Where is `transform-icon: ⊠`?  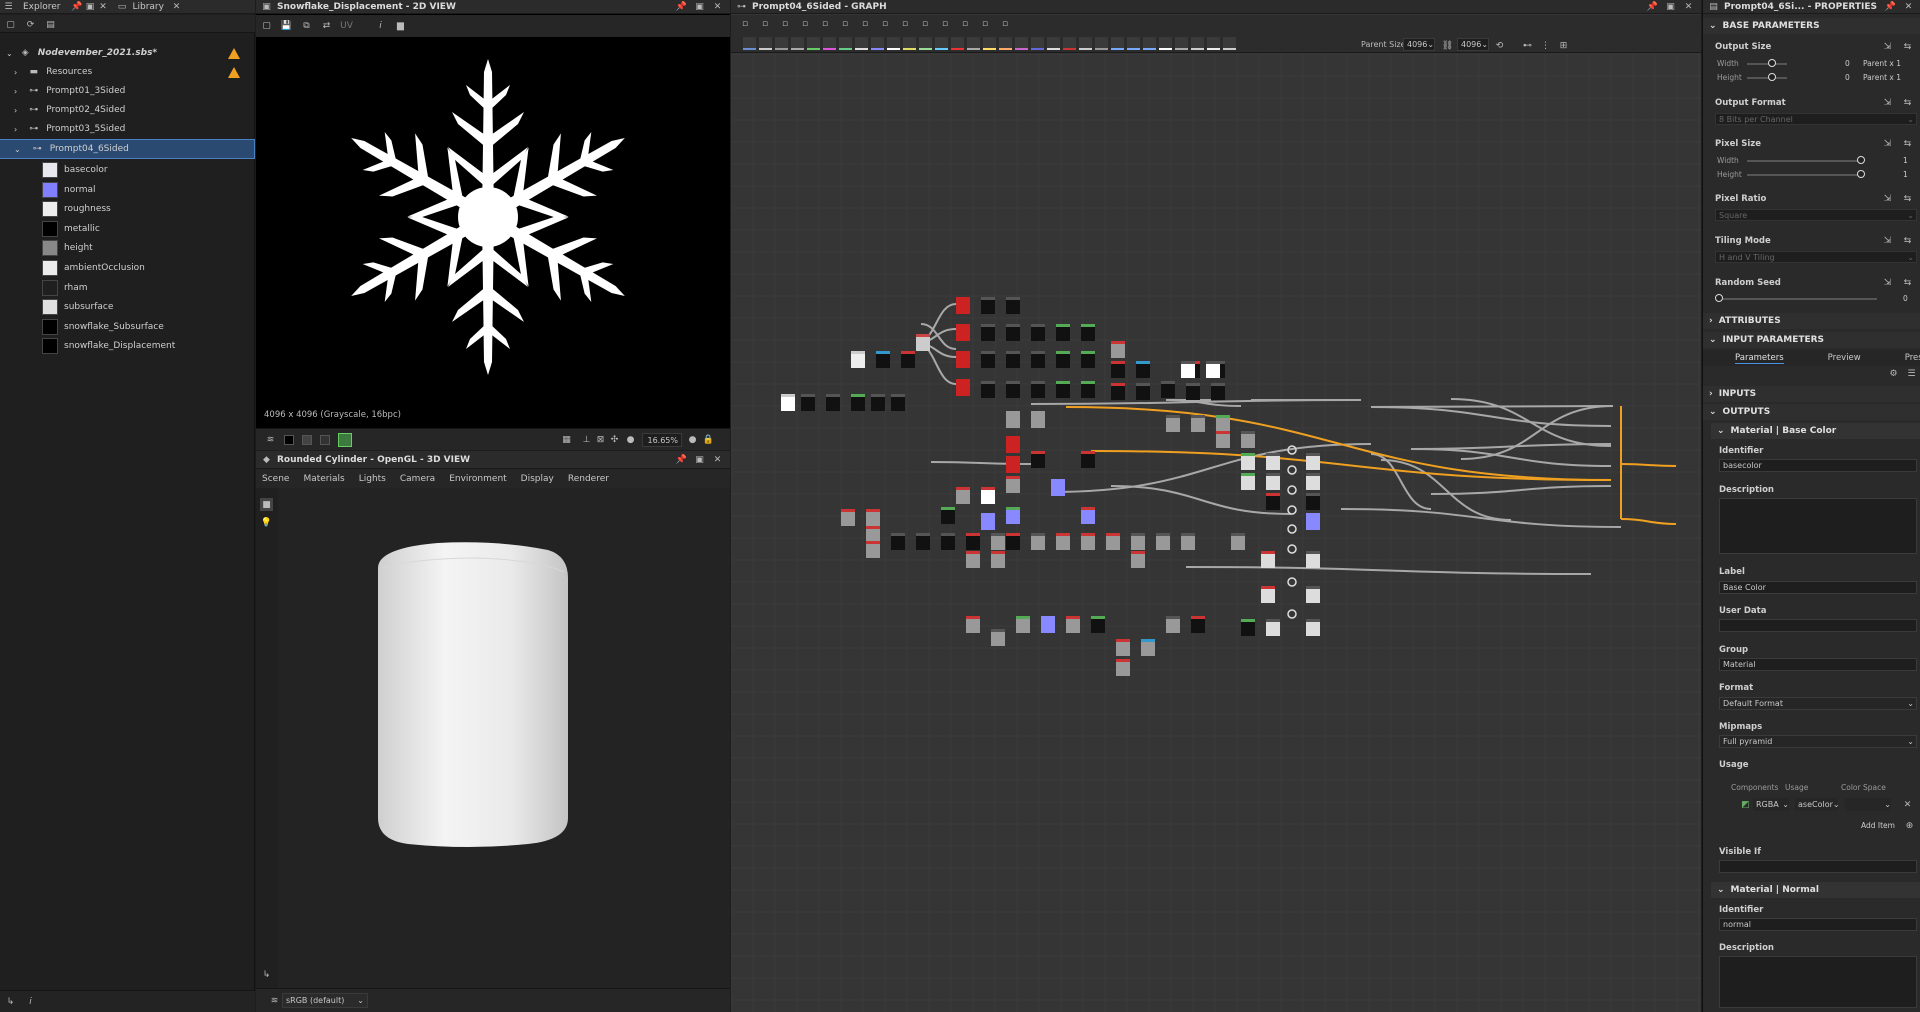
transform-icon: ⊠ is located at coordinates (600, 439).